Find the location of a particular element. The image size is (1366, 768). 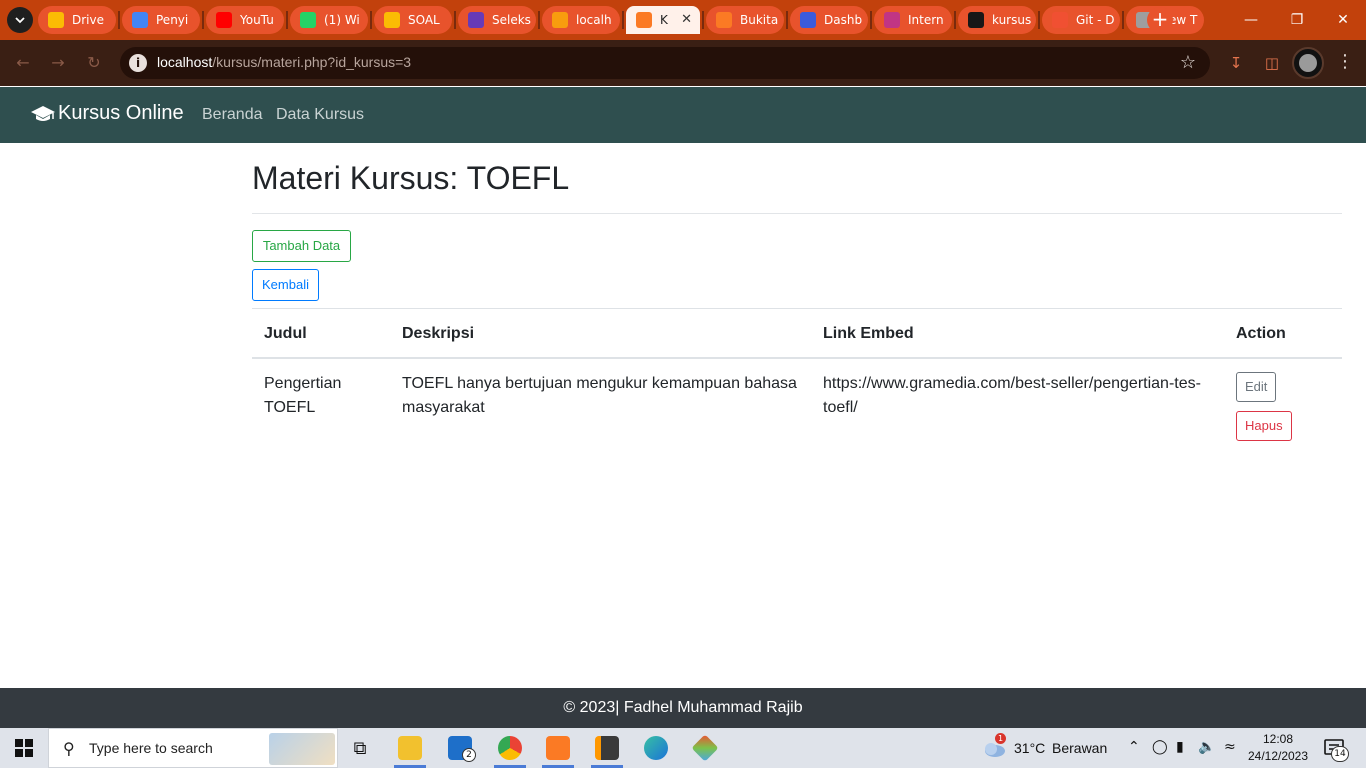

avatar is located at coordinates (1308, 63).